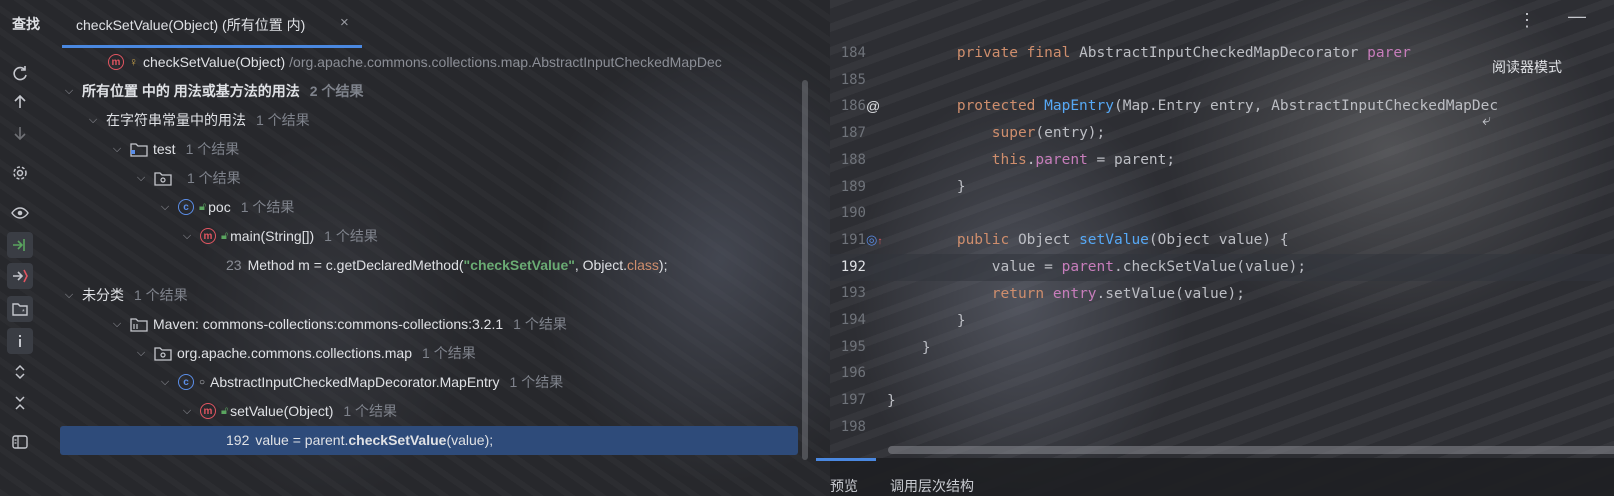 The height and width of the screenshot is (496, 1614). Describe the element at coordinates (186, 207) in the screenshot. I see `class-icon: c` at that location.